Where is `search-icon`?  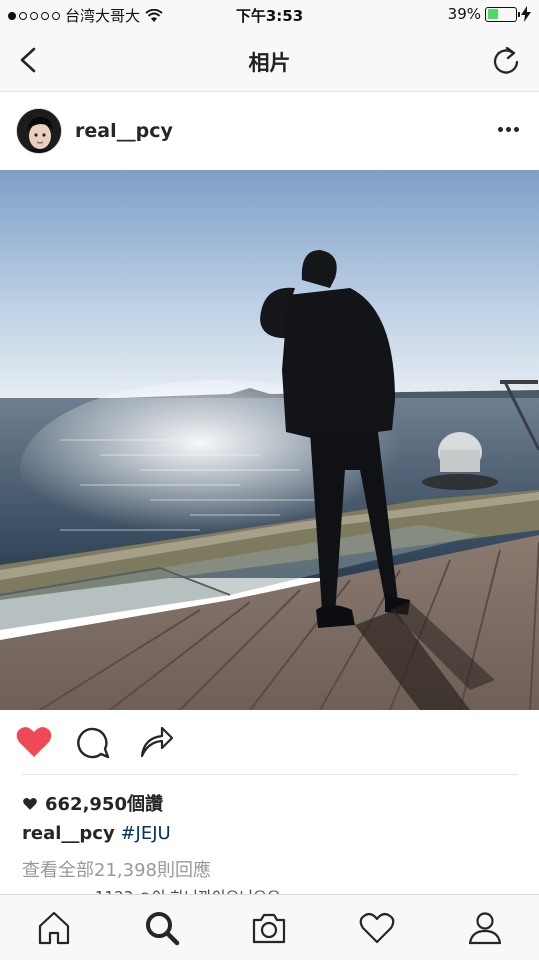
search-icon is located at coordinates (162, 928).